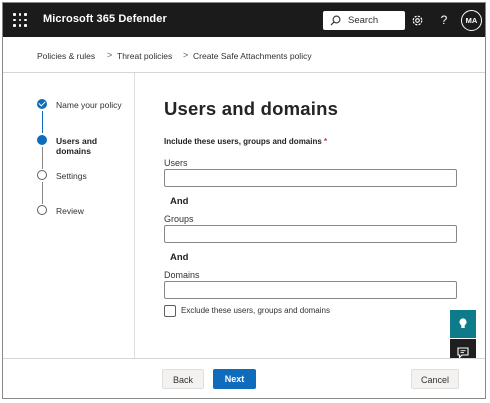 This screenshot has width=490, height=403. I want to click on page-title: Users and domains, so click(251, 108).